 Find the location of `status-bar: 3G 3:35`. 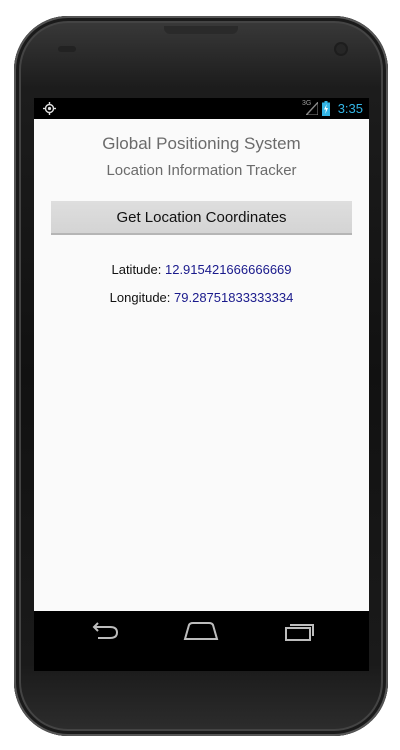

status-bar: 3G 3:35 is located at coordinates (201, 108).